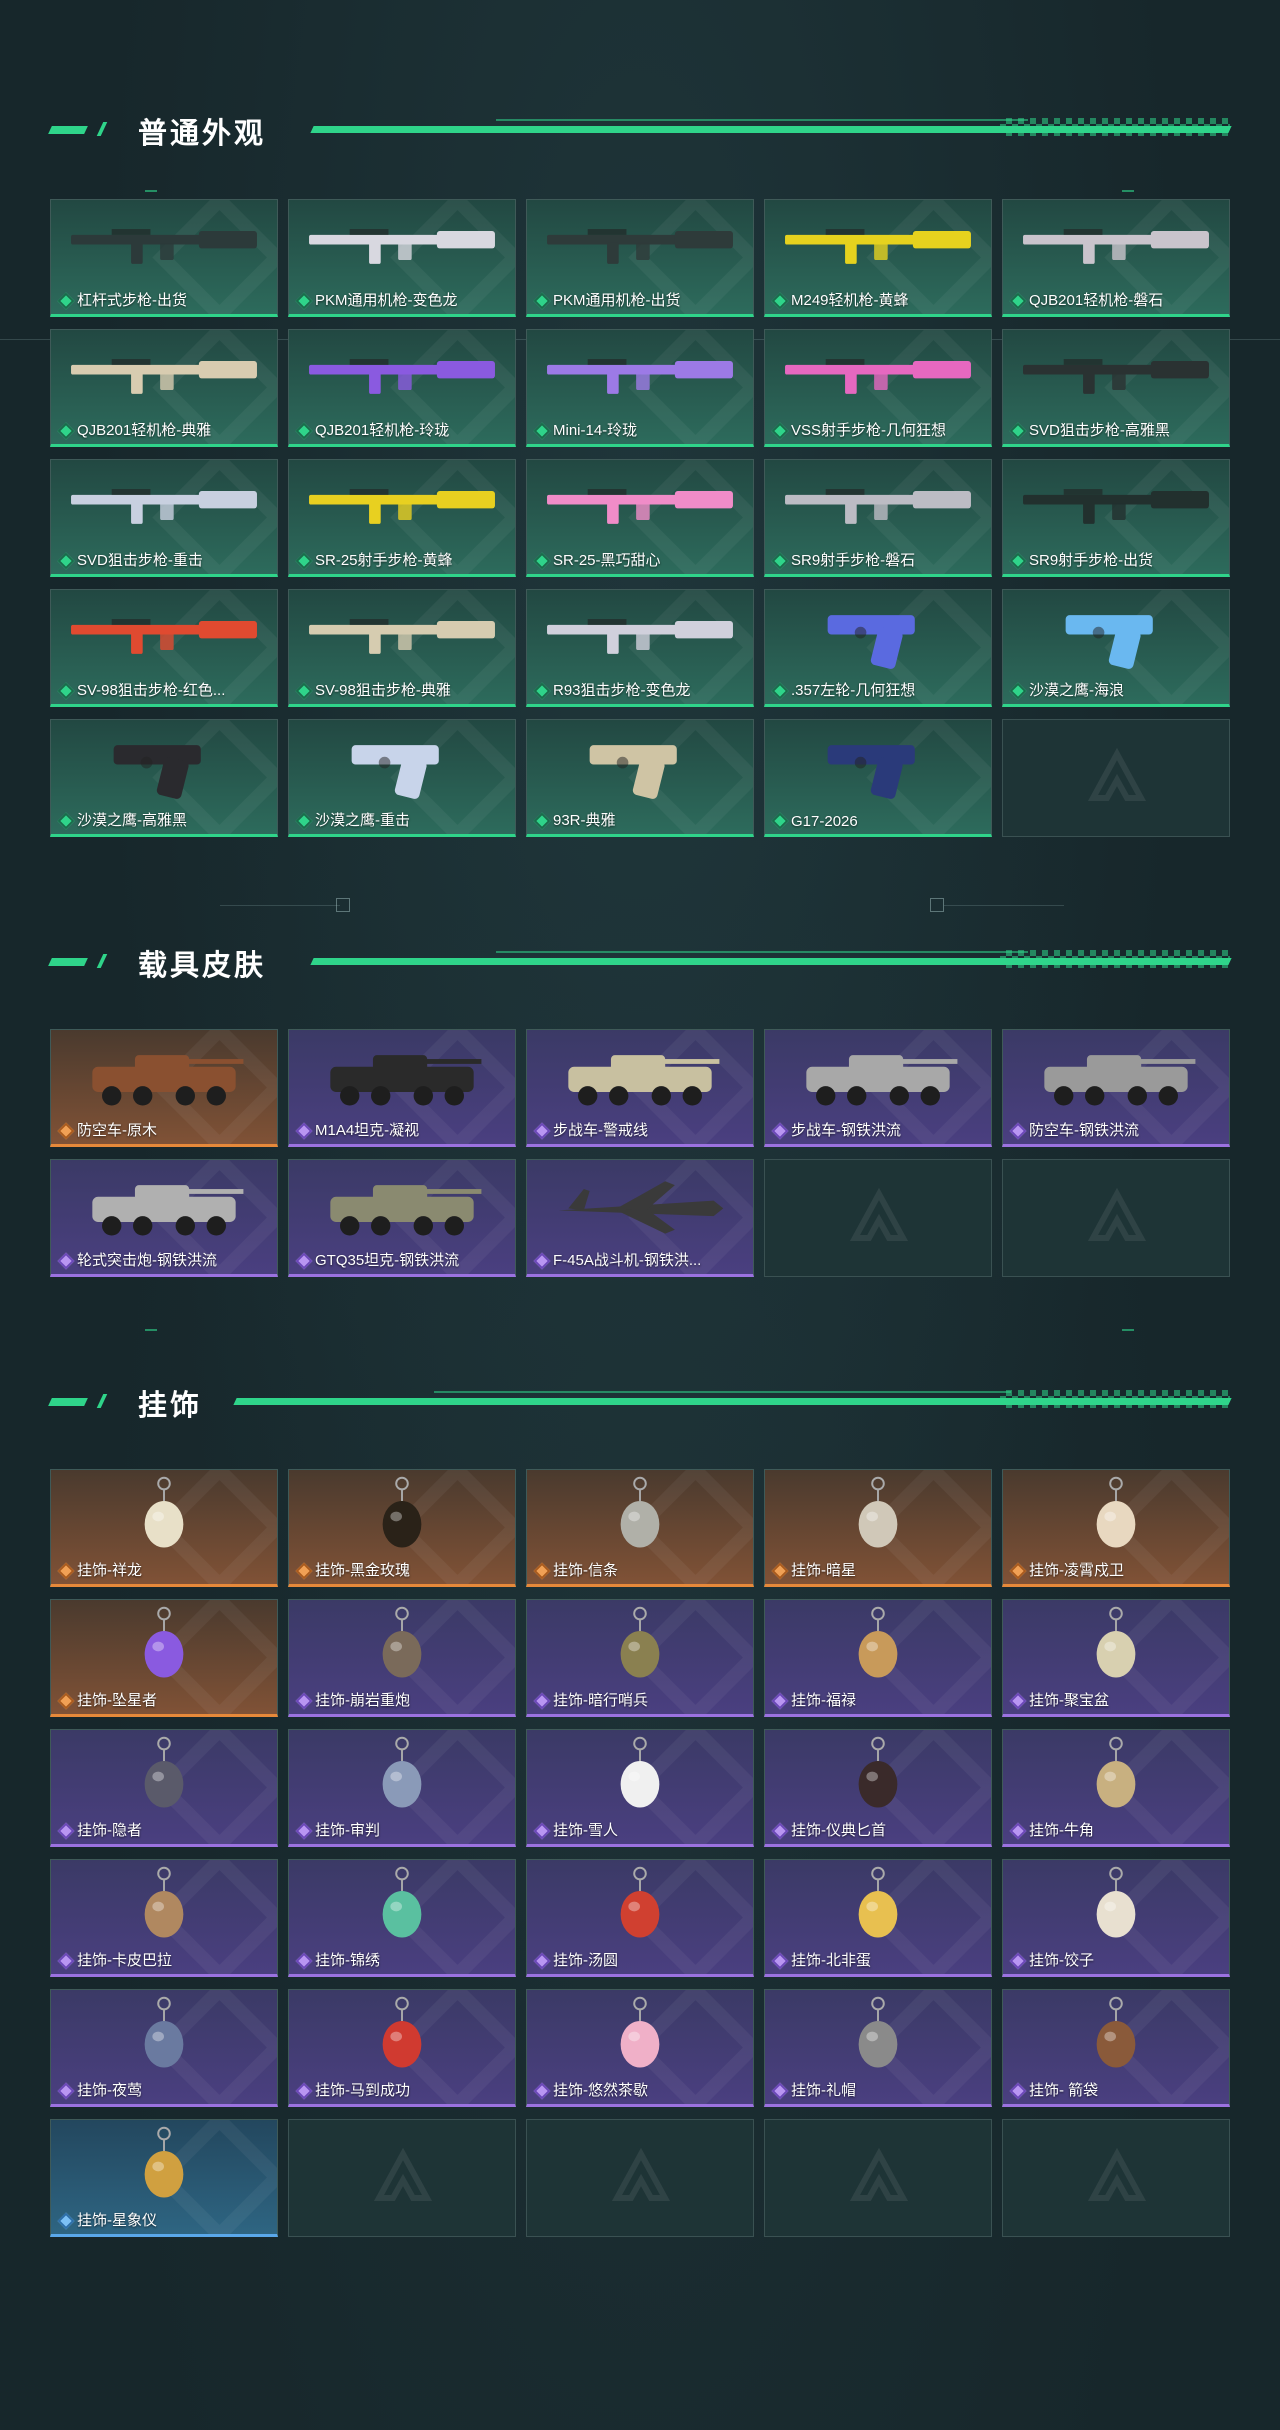  I want to click on item-card: SVD狙击步枪-高雅黑, so click(1116, 388).